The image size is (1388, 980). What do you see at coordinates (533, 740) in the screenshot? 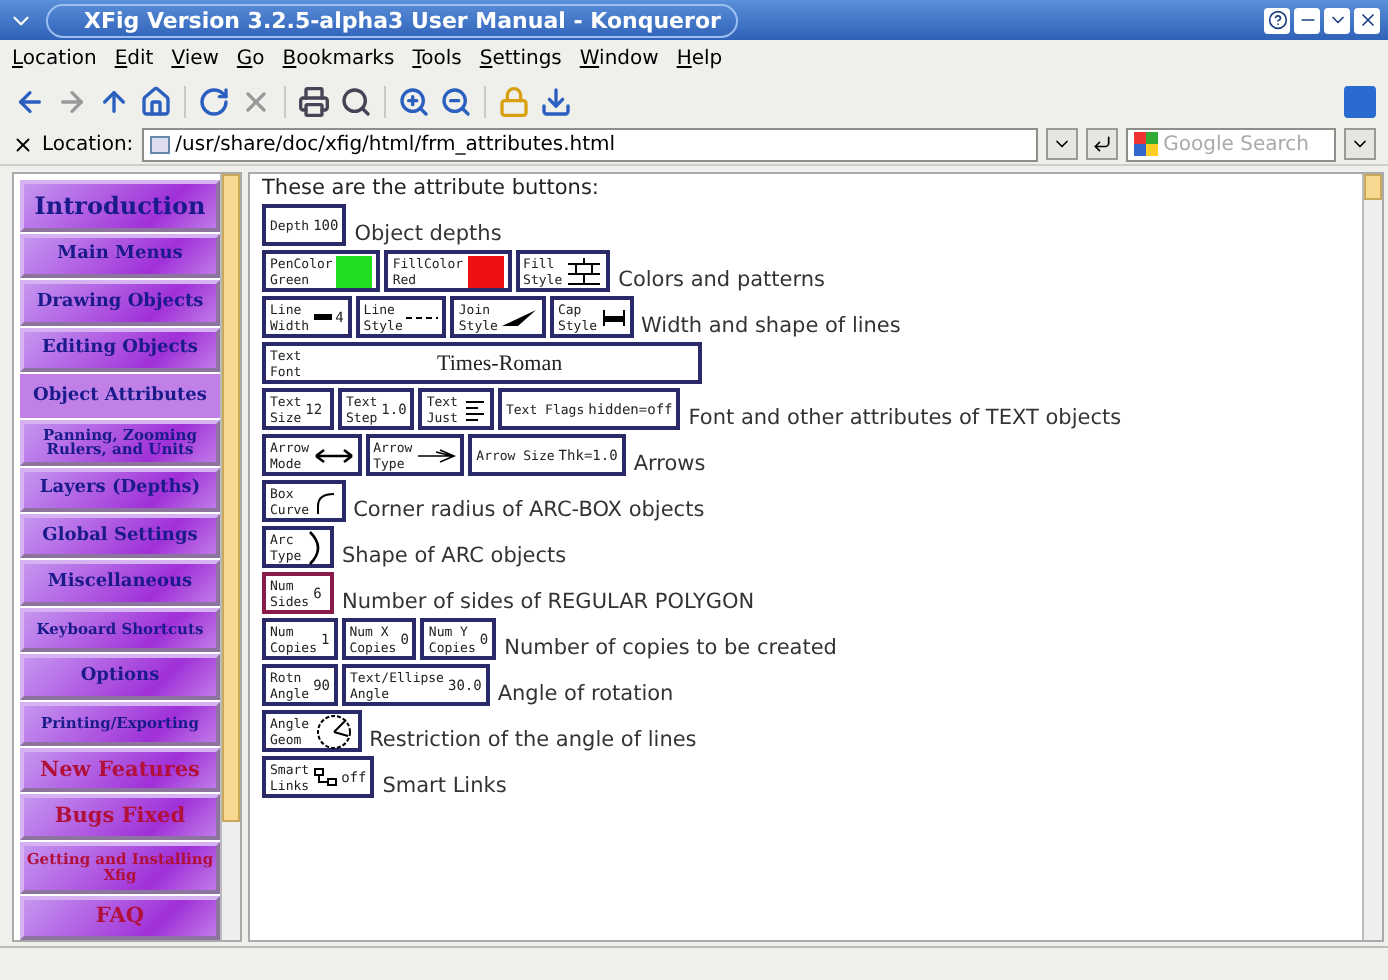
I see `attribute-description: Restriction of the angle of lines` at bounding box center [533, 740].